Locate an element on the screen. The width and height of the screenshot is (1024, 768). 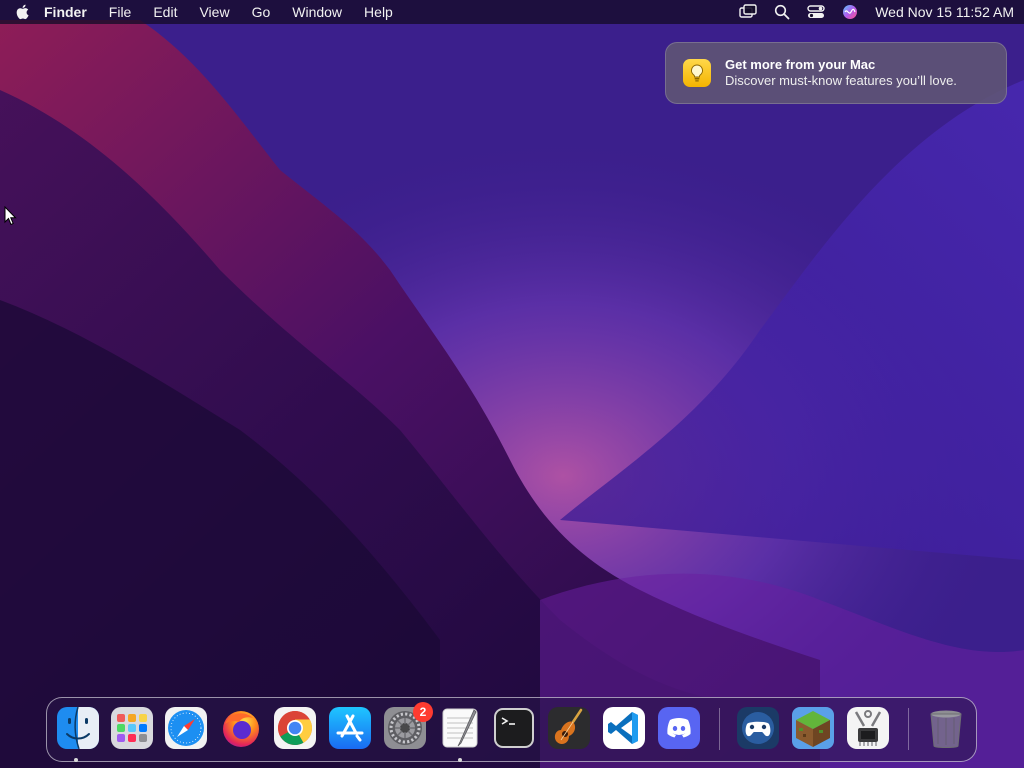
control-center-icon is located at coordinates (816, 12).